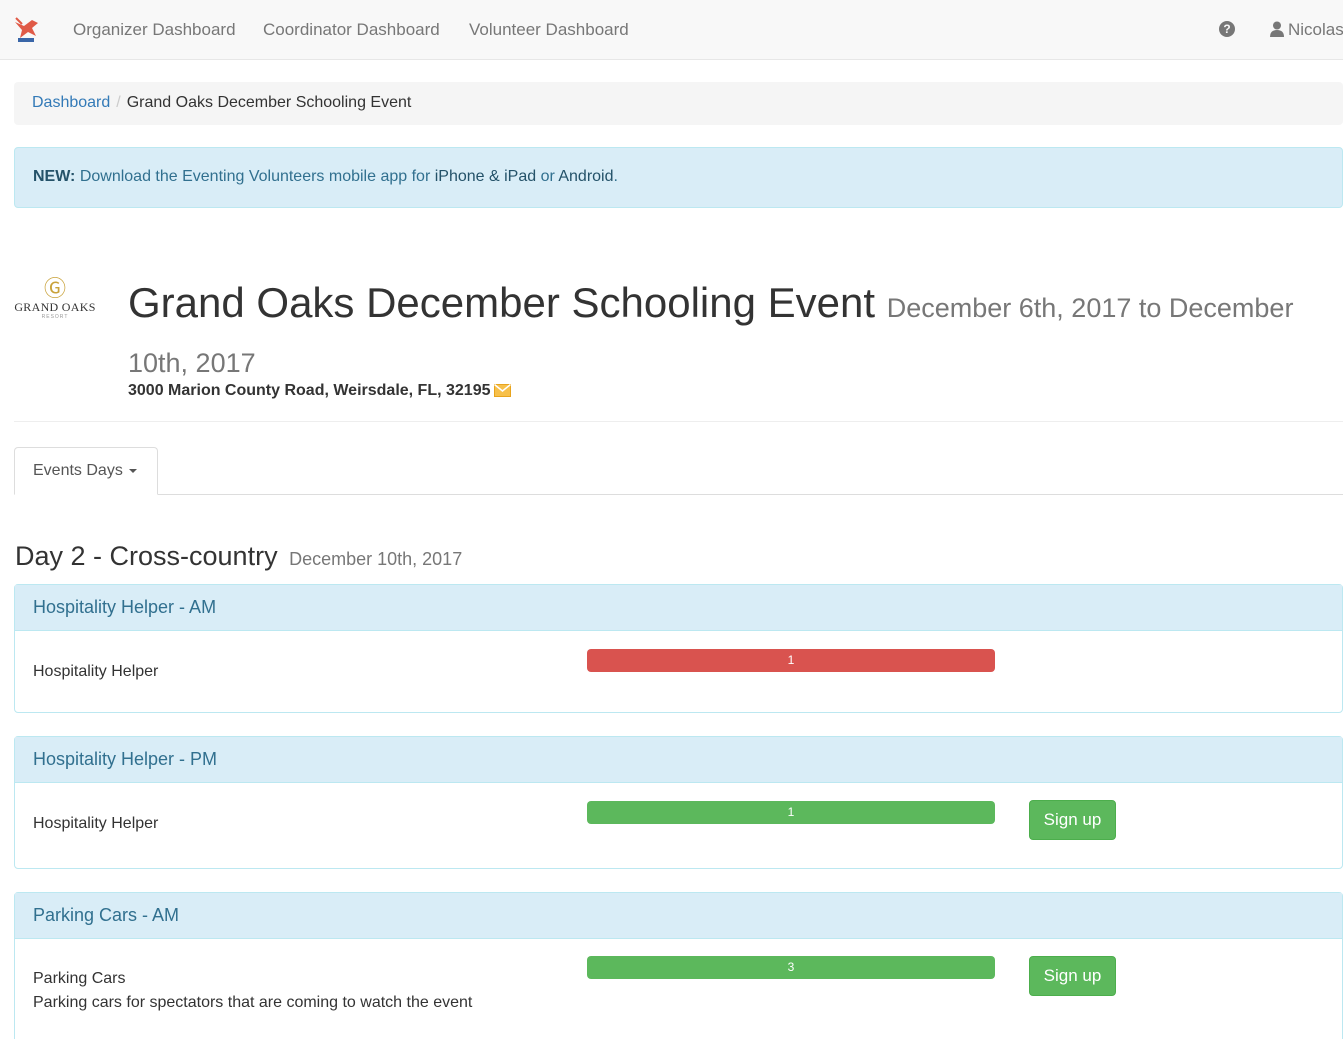 This screenshot has width=1343, height=1039. I want to click on android-link: Android, so click(585, 176).